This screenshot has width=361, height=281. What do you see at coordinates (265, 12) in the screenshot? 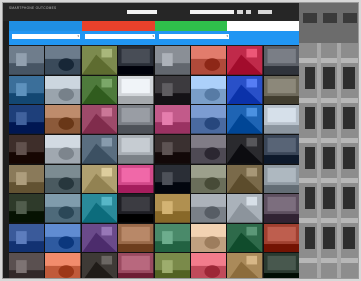
I see `go-button` at bounding box center [265, 12].